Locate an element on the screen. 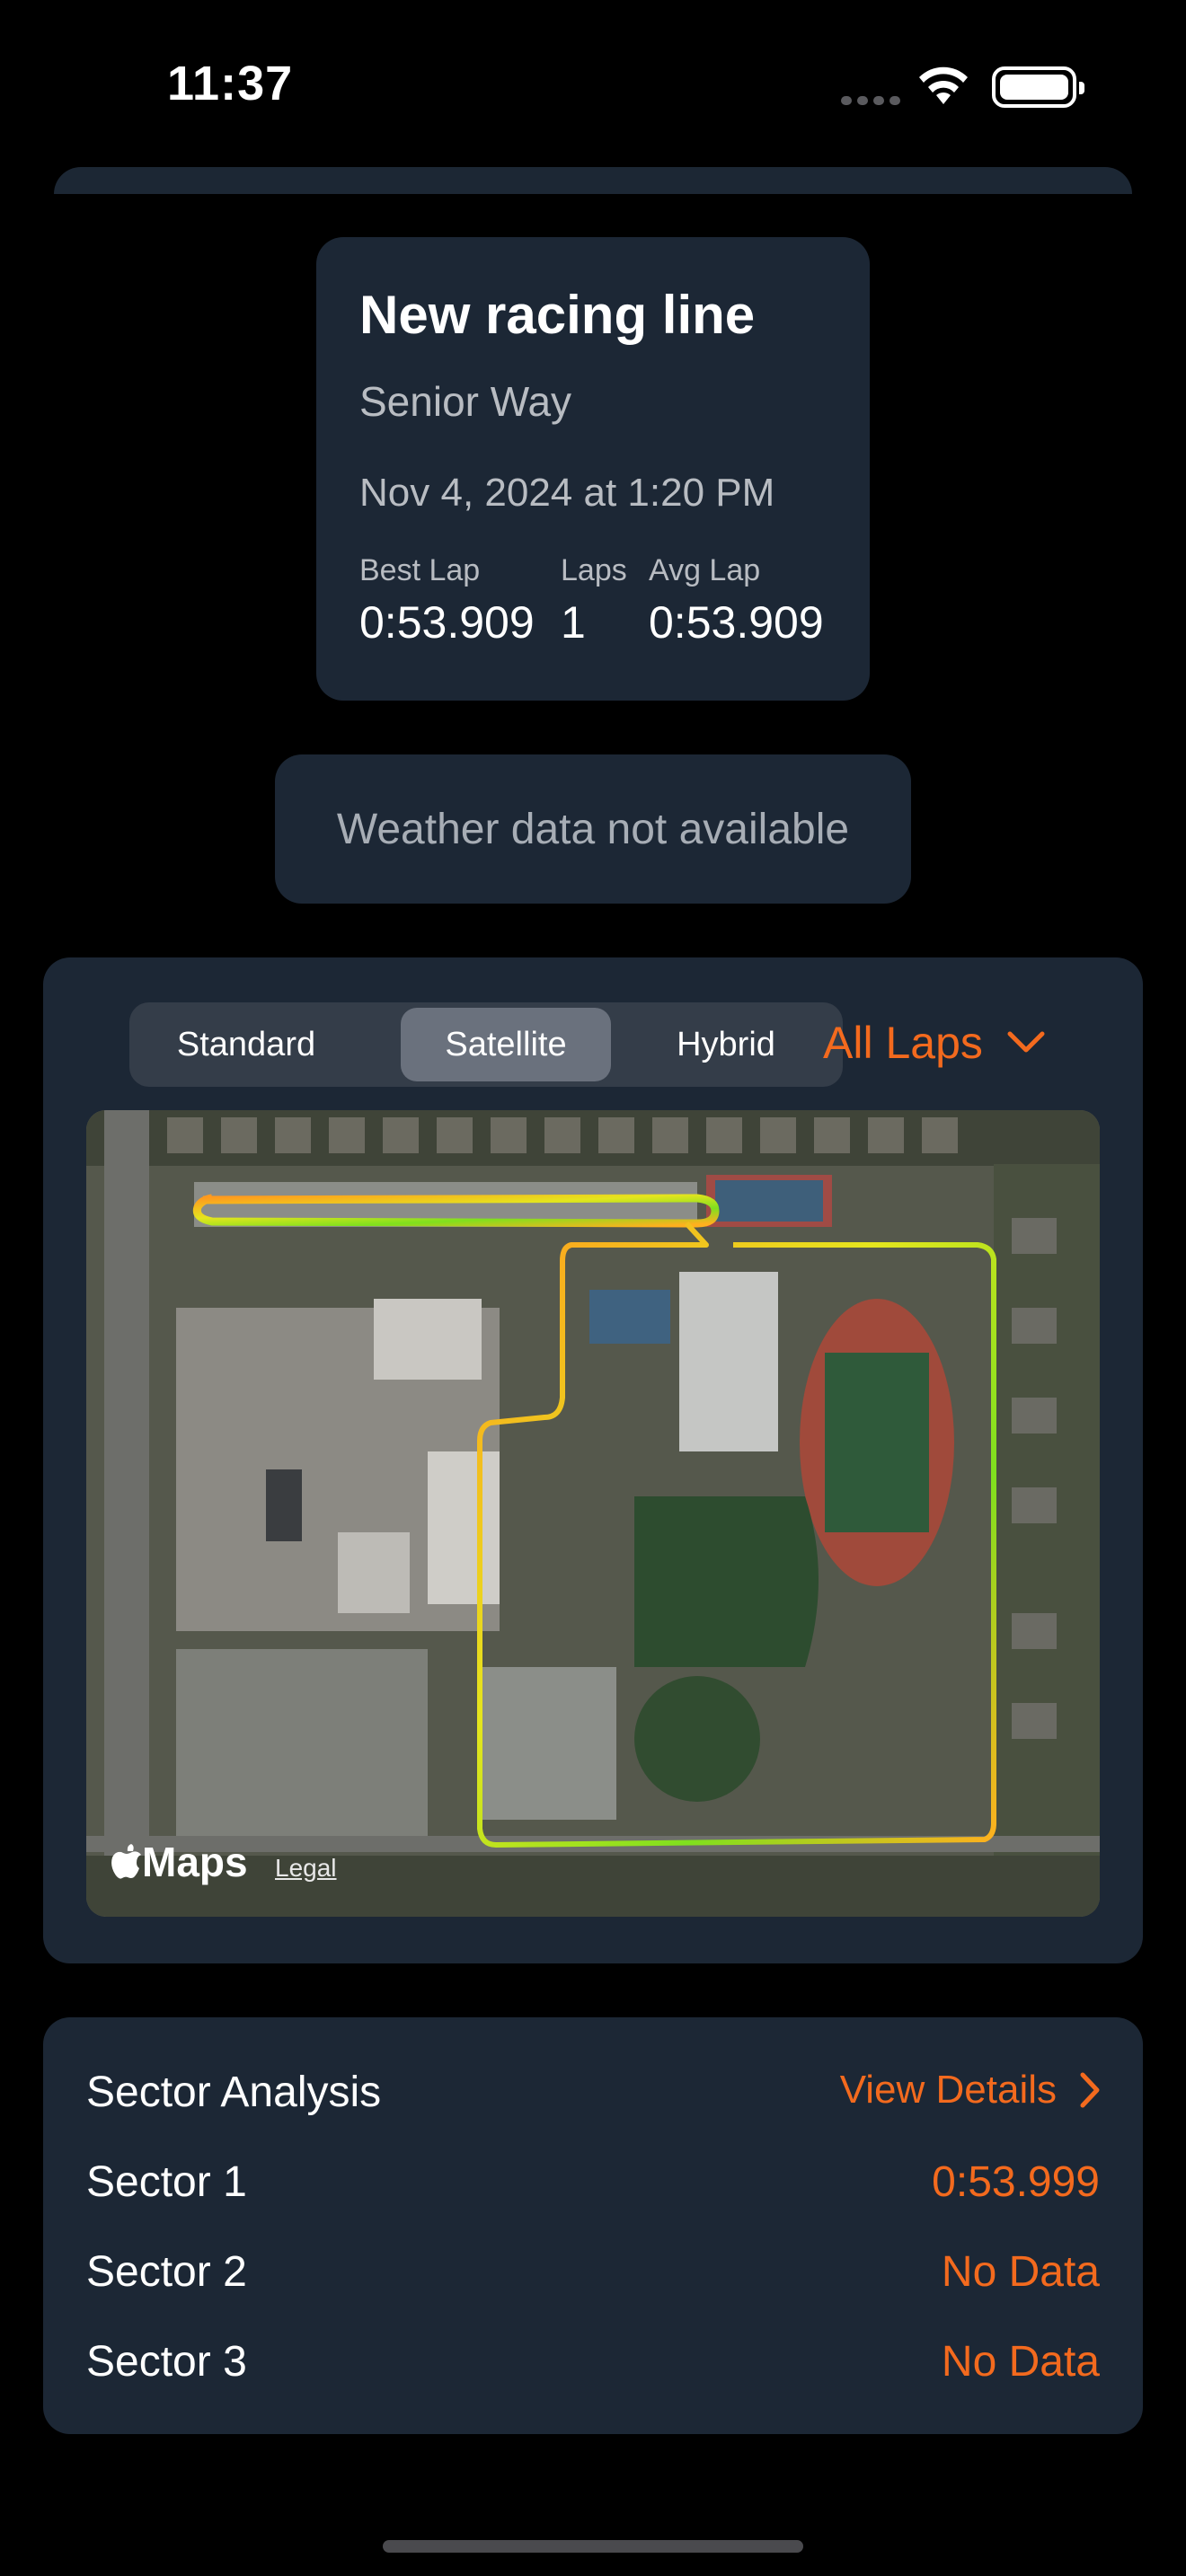 The width and height of the screenshot is (1186, 2576). weather-card: Weather data not available is located at coordinates (593, 829).